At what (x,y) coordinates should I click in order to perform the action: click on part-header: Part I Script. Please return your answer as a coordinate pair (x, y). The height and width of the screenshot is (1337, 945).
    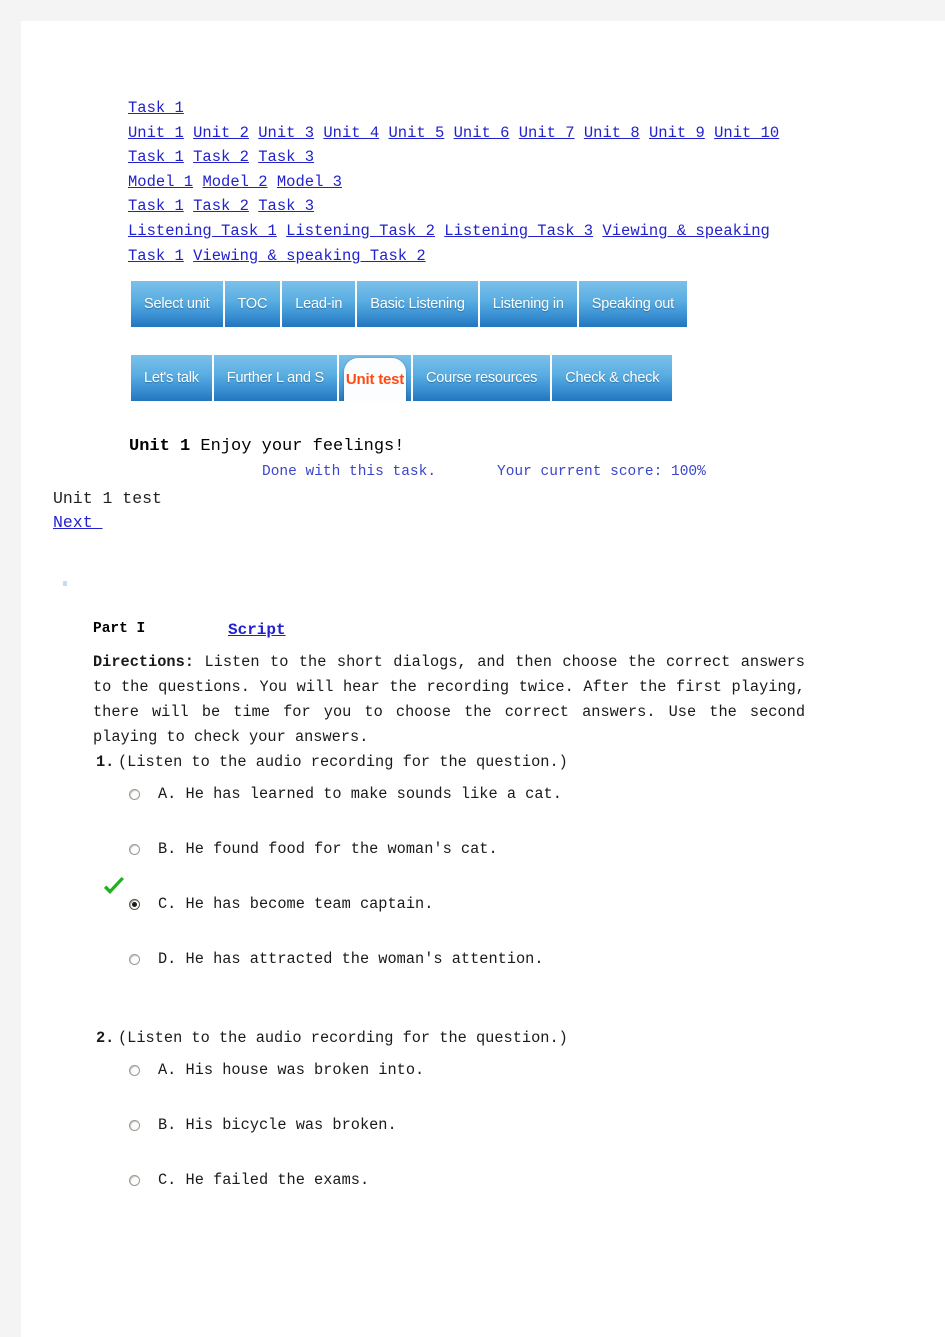
    Looking at the image, I should click on (393, 630).